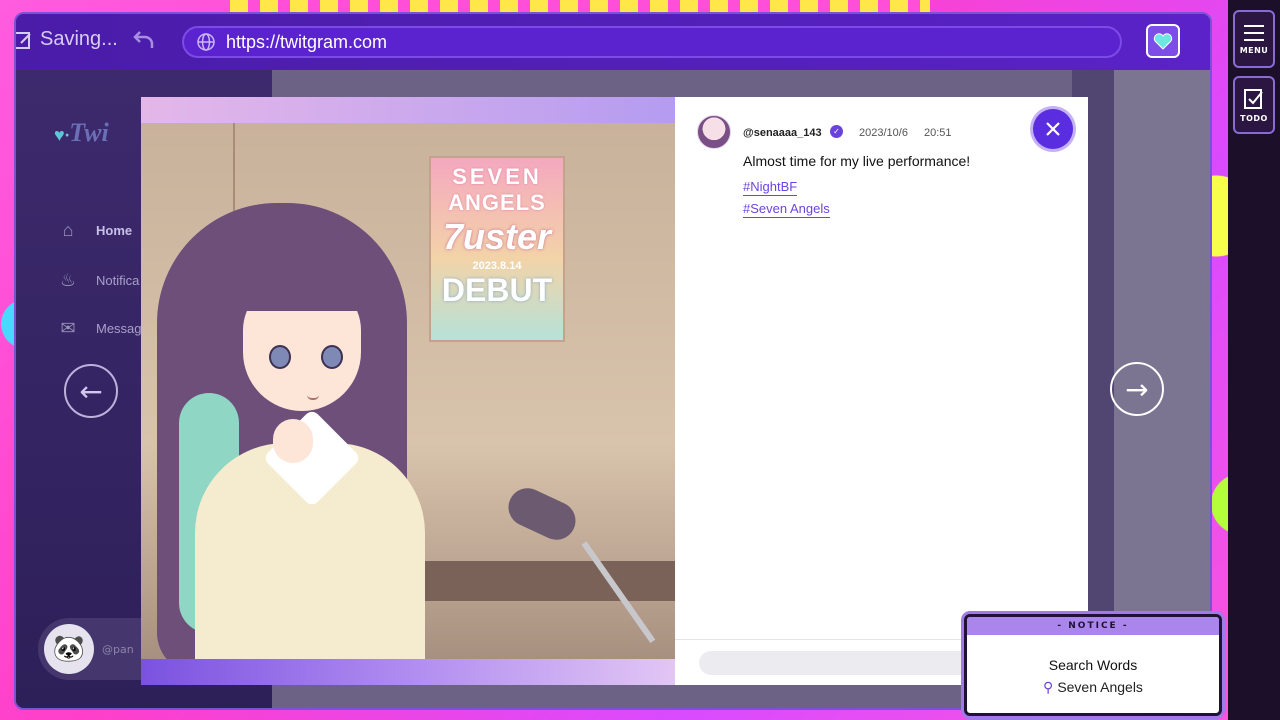 The width and height of the screenshot is (1280, 720). What do you see at coordinates (1254, 33) in the screenshot?
I see `menu-icon` at bounding box center [1254, 33].